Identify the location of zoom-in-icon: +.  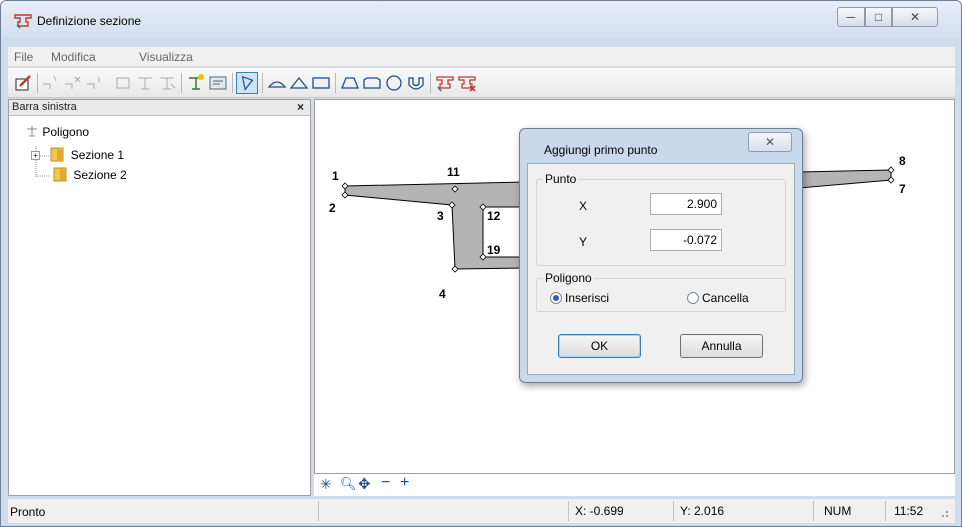
(404, 483).